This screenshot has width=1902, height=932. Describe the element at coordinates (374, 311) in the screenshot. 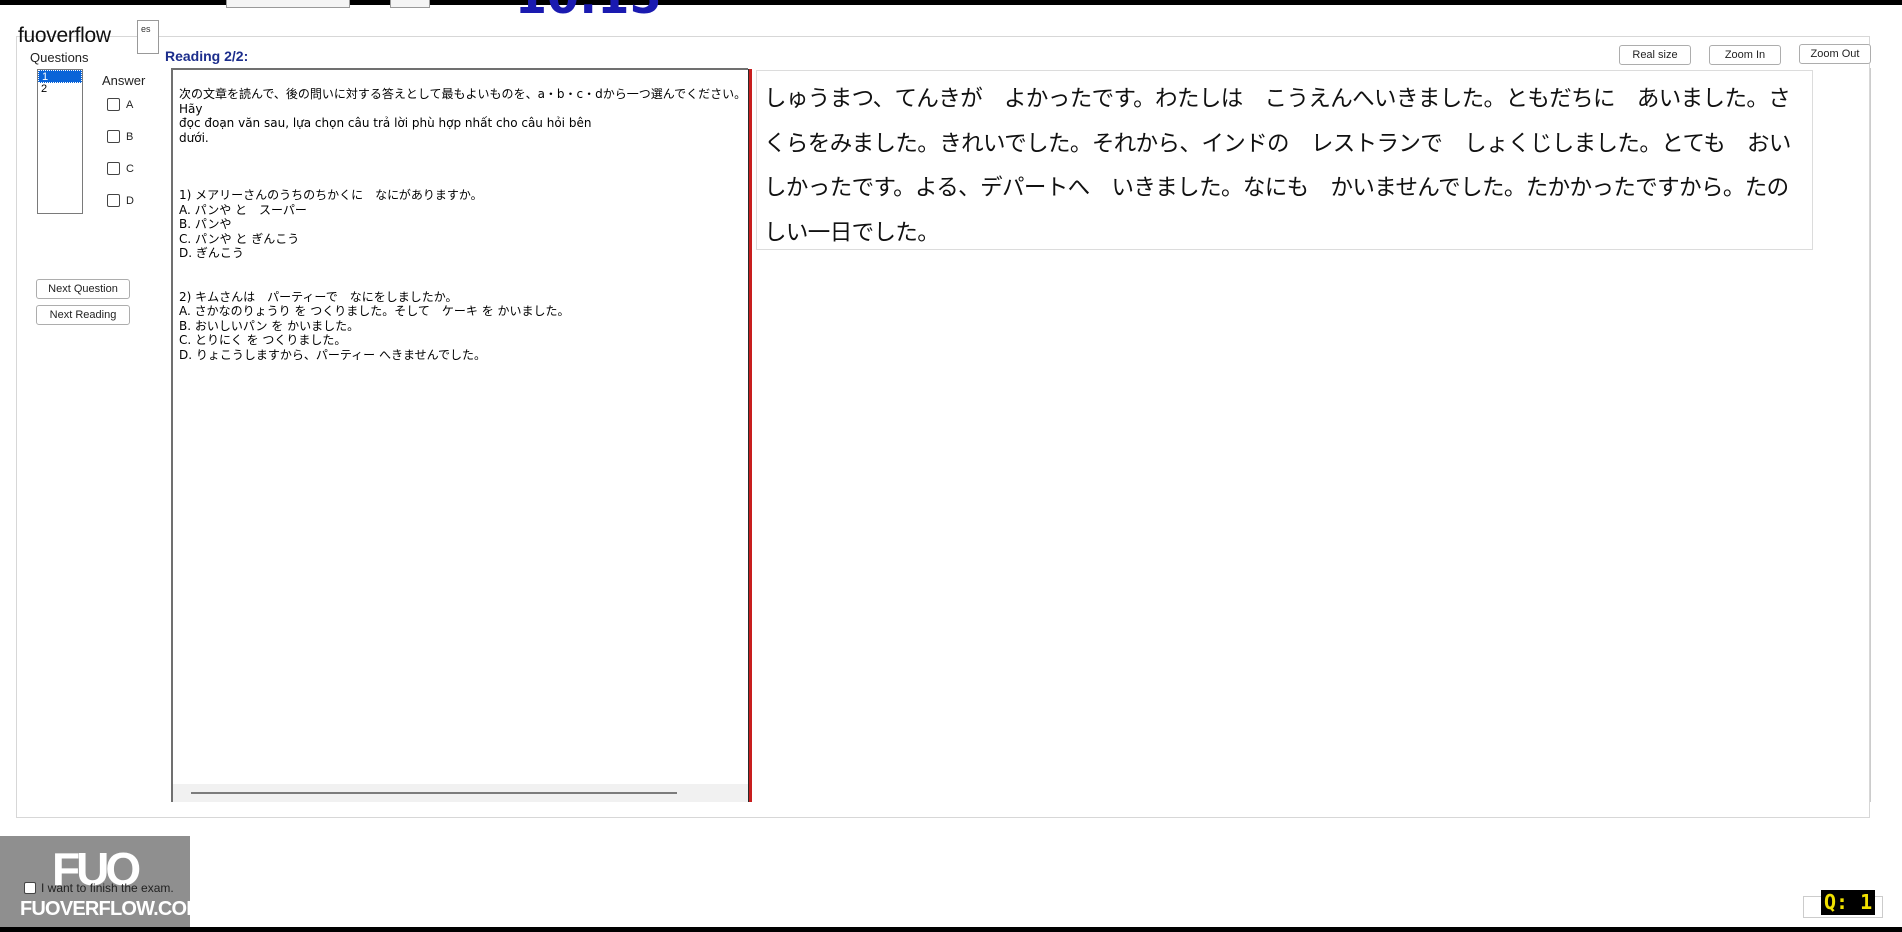

I see `question-2-choice-a: A. さかなのりょうり を つくりました。そして ケーキ を かいました。` at that location.